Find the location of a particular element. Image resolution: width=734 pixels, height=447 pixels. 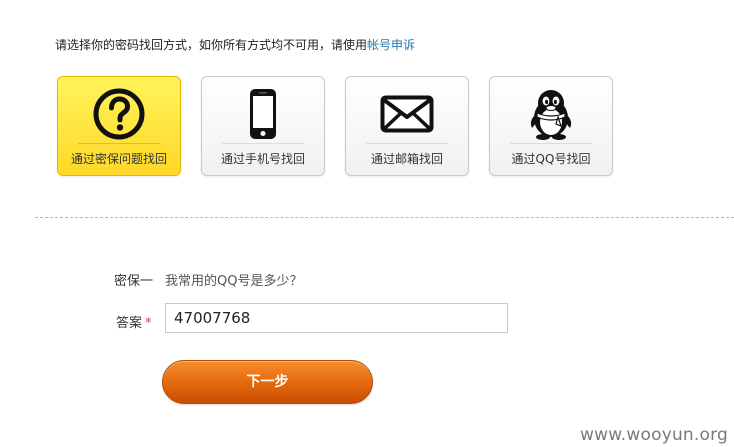

watermark: www.wooyun.org is located at coordinates (654, 435).